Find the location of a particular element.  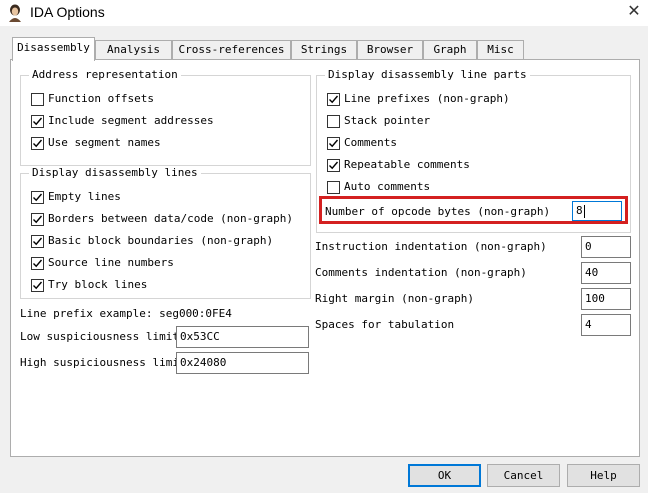

comments-indentation-label: Comments indentation (non-graph) is located at coordinates (421, 272).